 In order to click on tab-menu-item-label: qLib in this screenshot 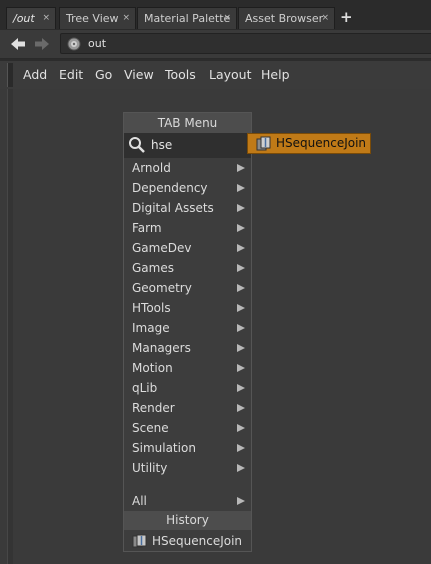, I will do `click(145, 388)`.